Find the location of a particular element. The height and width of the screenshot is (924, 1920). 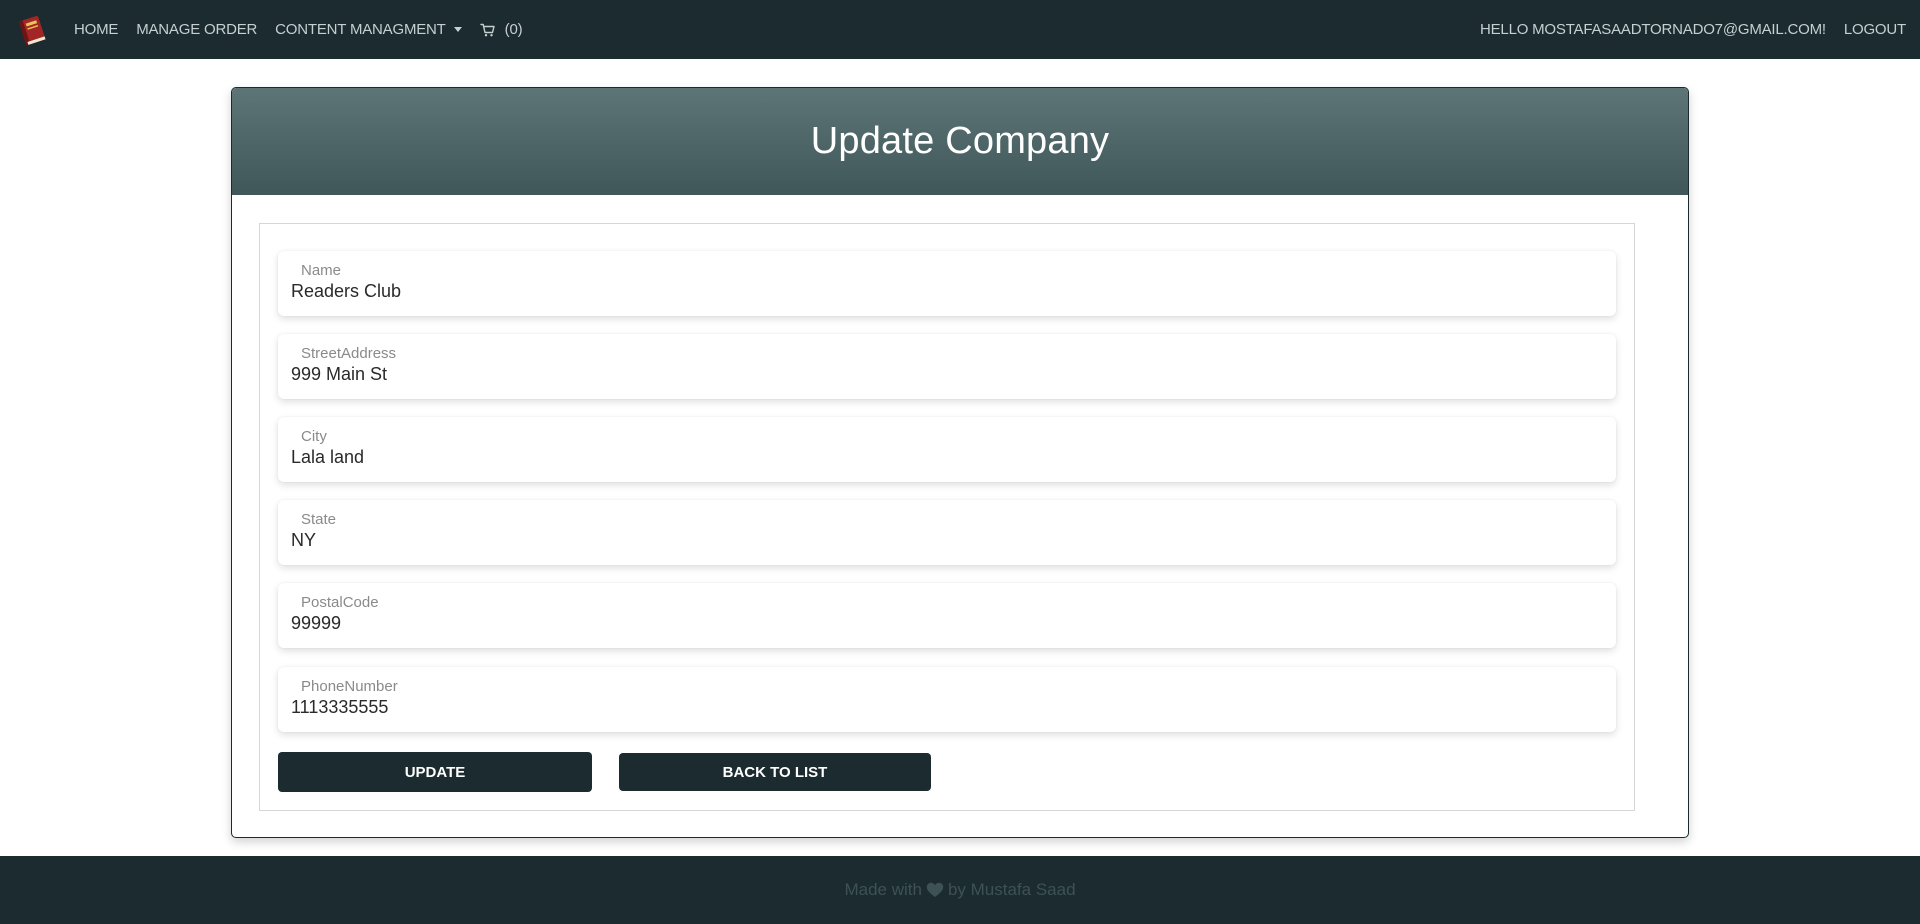

city-input is located at coordinates (941, 457).